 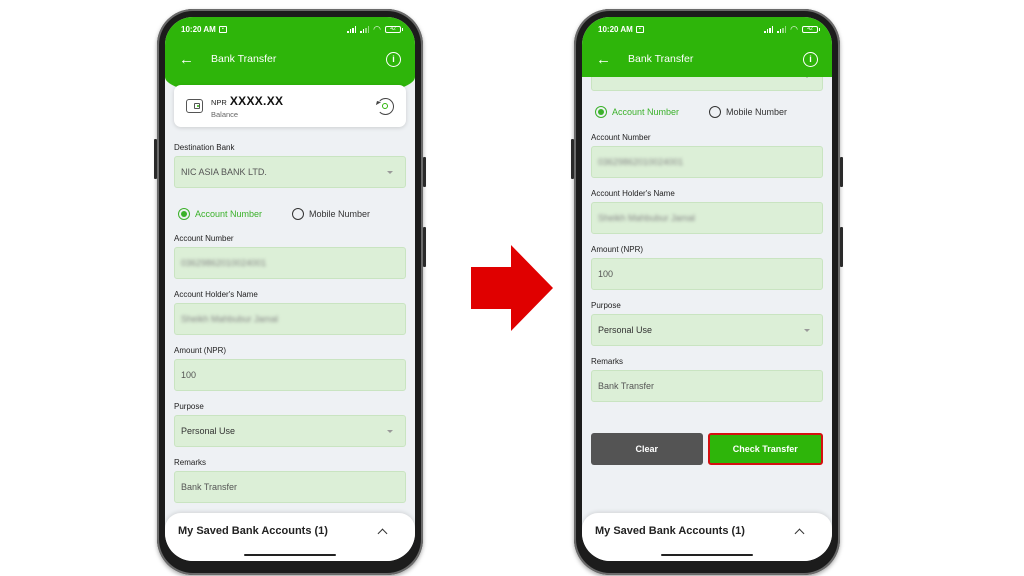 What do you see at coordinates (385, 106) in the screenshot?
I see `refresh-balance-icon` at bounding box center [385, 106].